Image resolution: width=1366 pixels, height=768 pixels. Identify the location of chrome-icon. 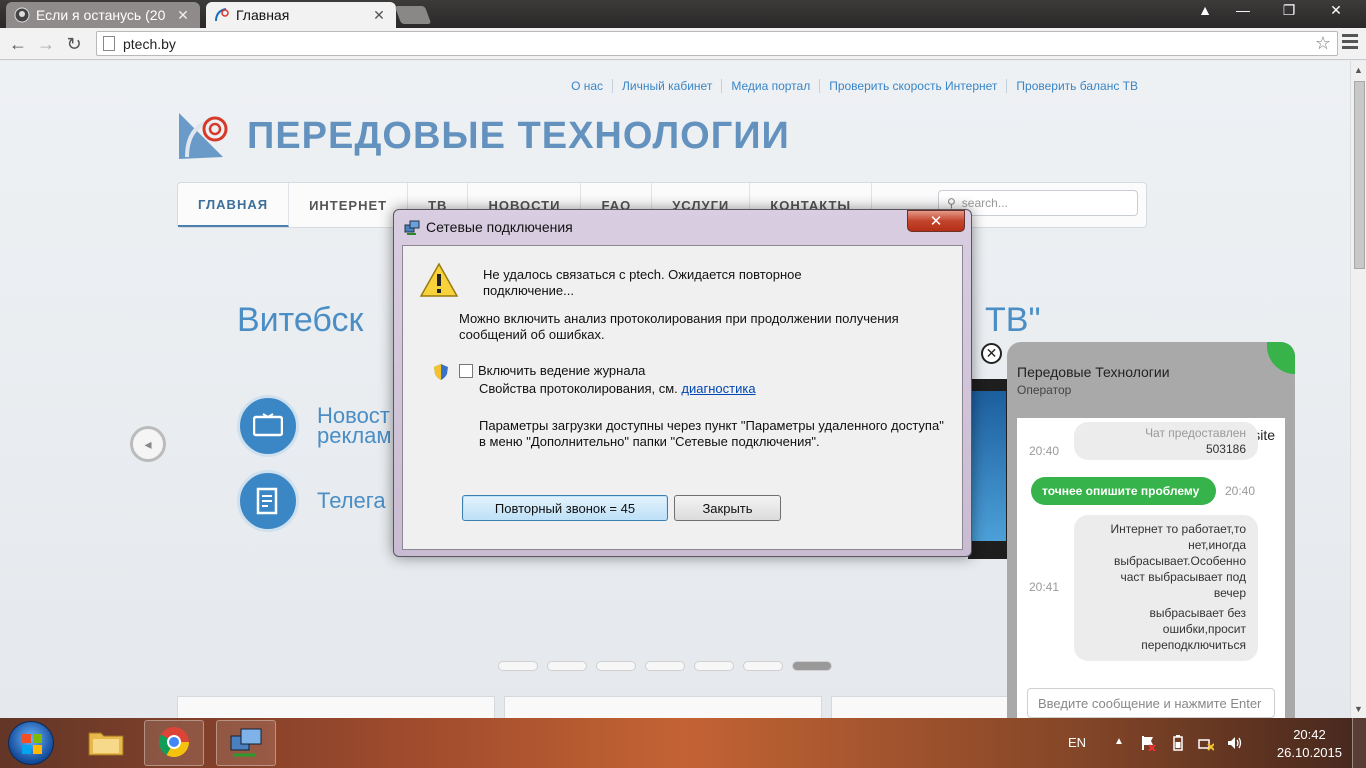
(174, 743).